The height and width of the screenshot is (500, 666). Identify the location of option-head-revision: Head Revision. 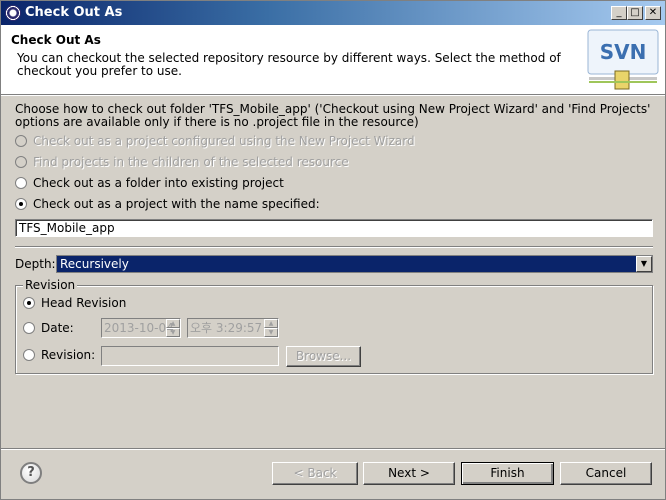
(74, 303).